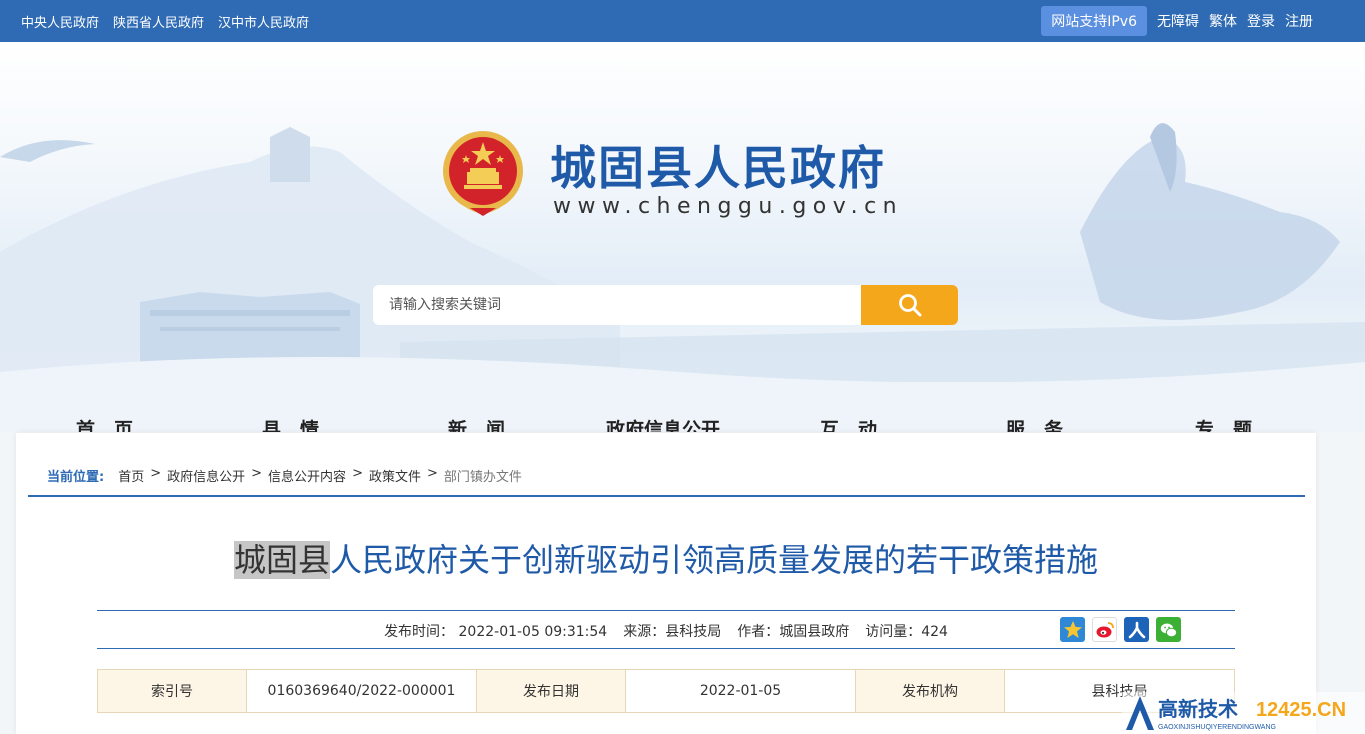 The image size is (1365, 734). What do you see at coordinates (1223, 21) in the screenshot?
I see `traditional-chinese-link: 繁体` at bounding box center [1223, 21].